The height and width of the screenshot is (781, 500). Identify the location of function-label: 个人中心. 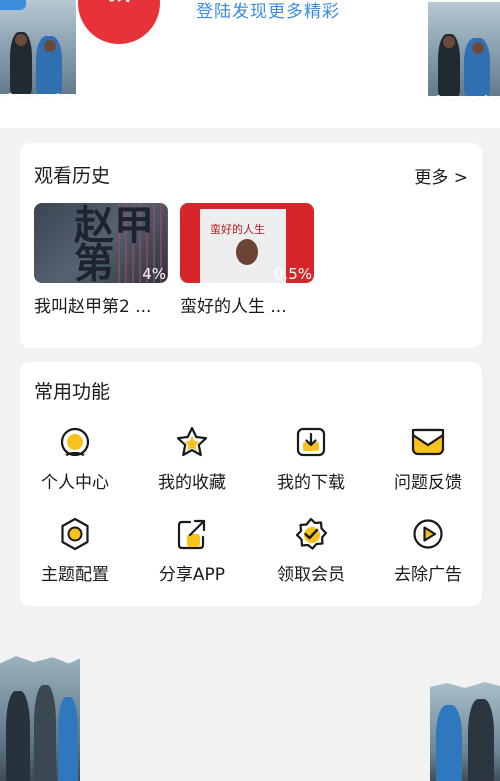
(75, 483).